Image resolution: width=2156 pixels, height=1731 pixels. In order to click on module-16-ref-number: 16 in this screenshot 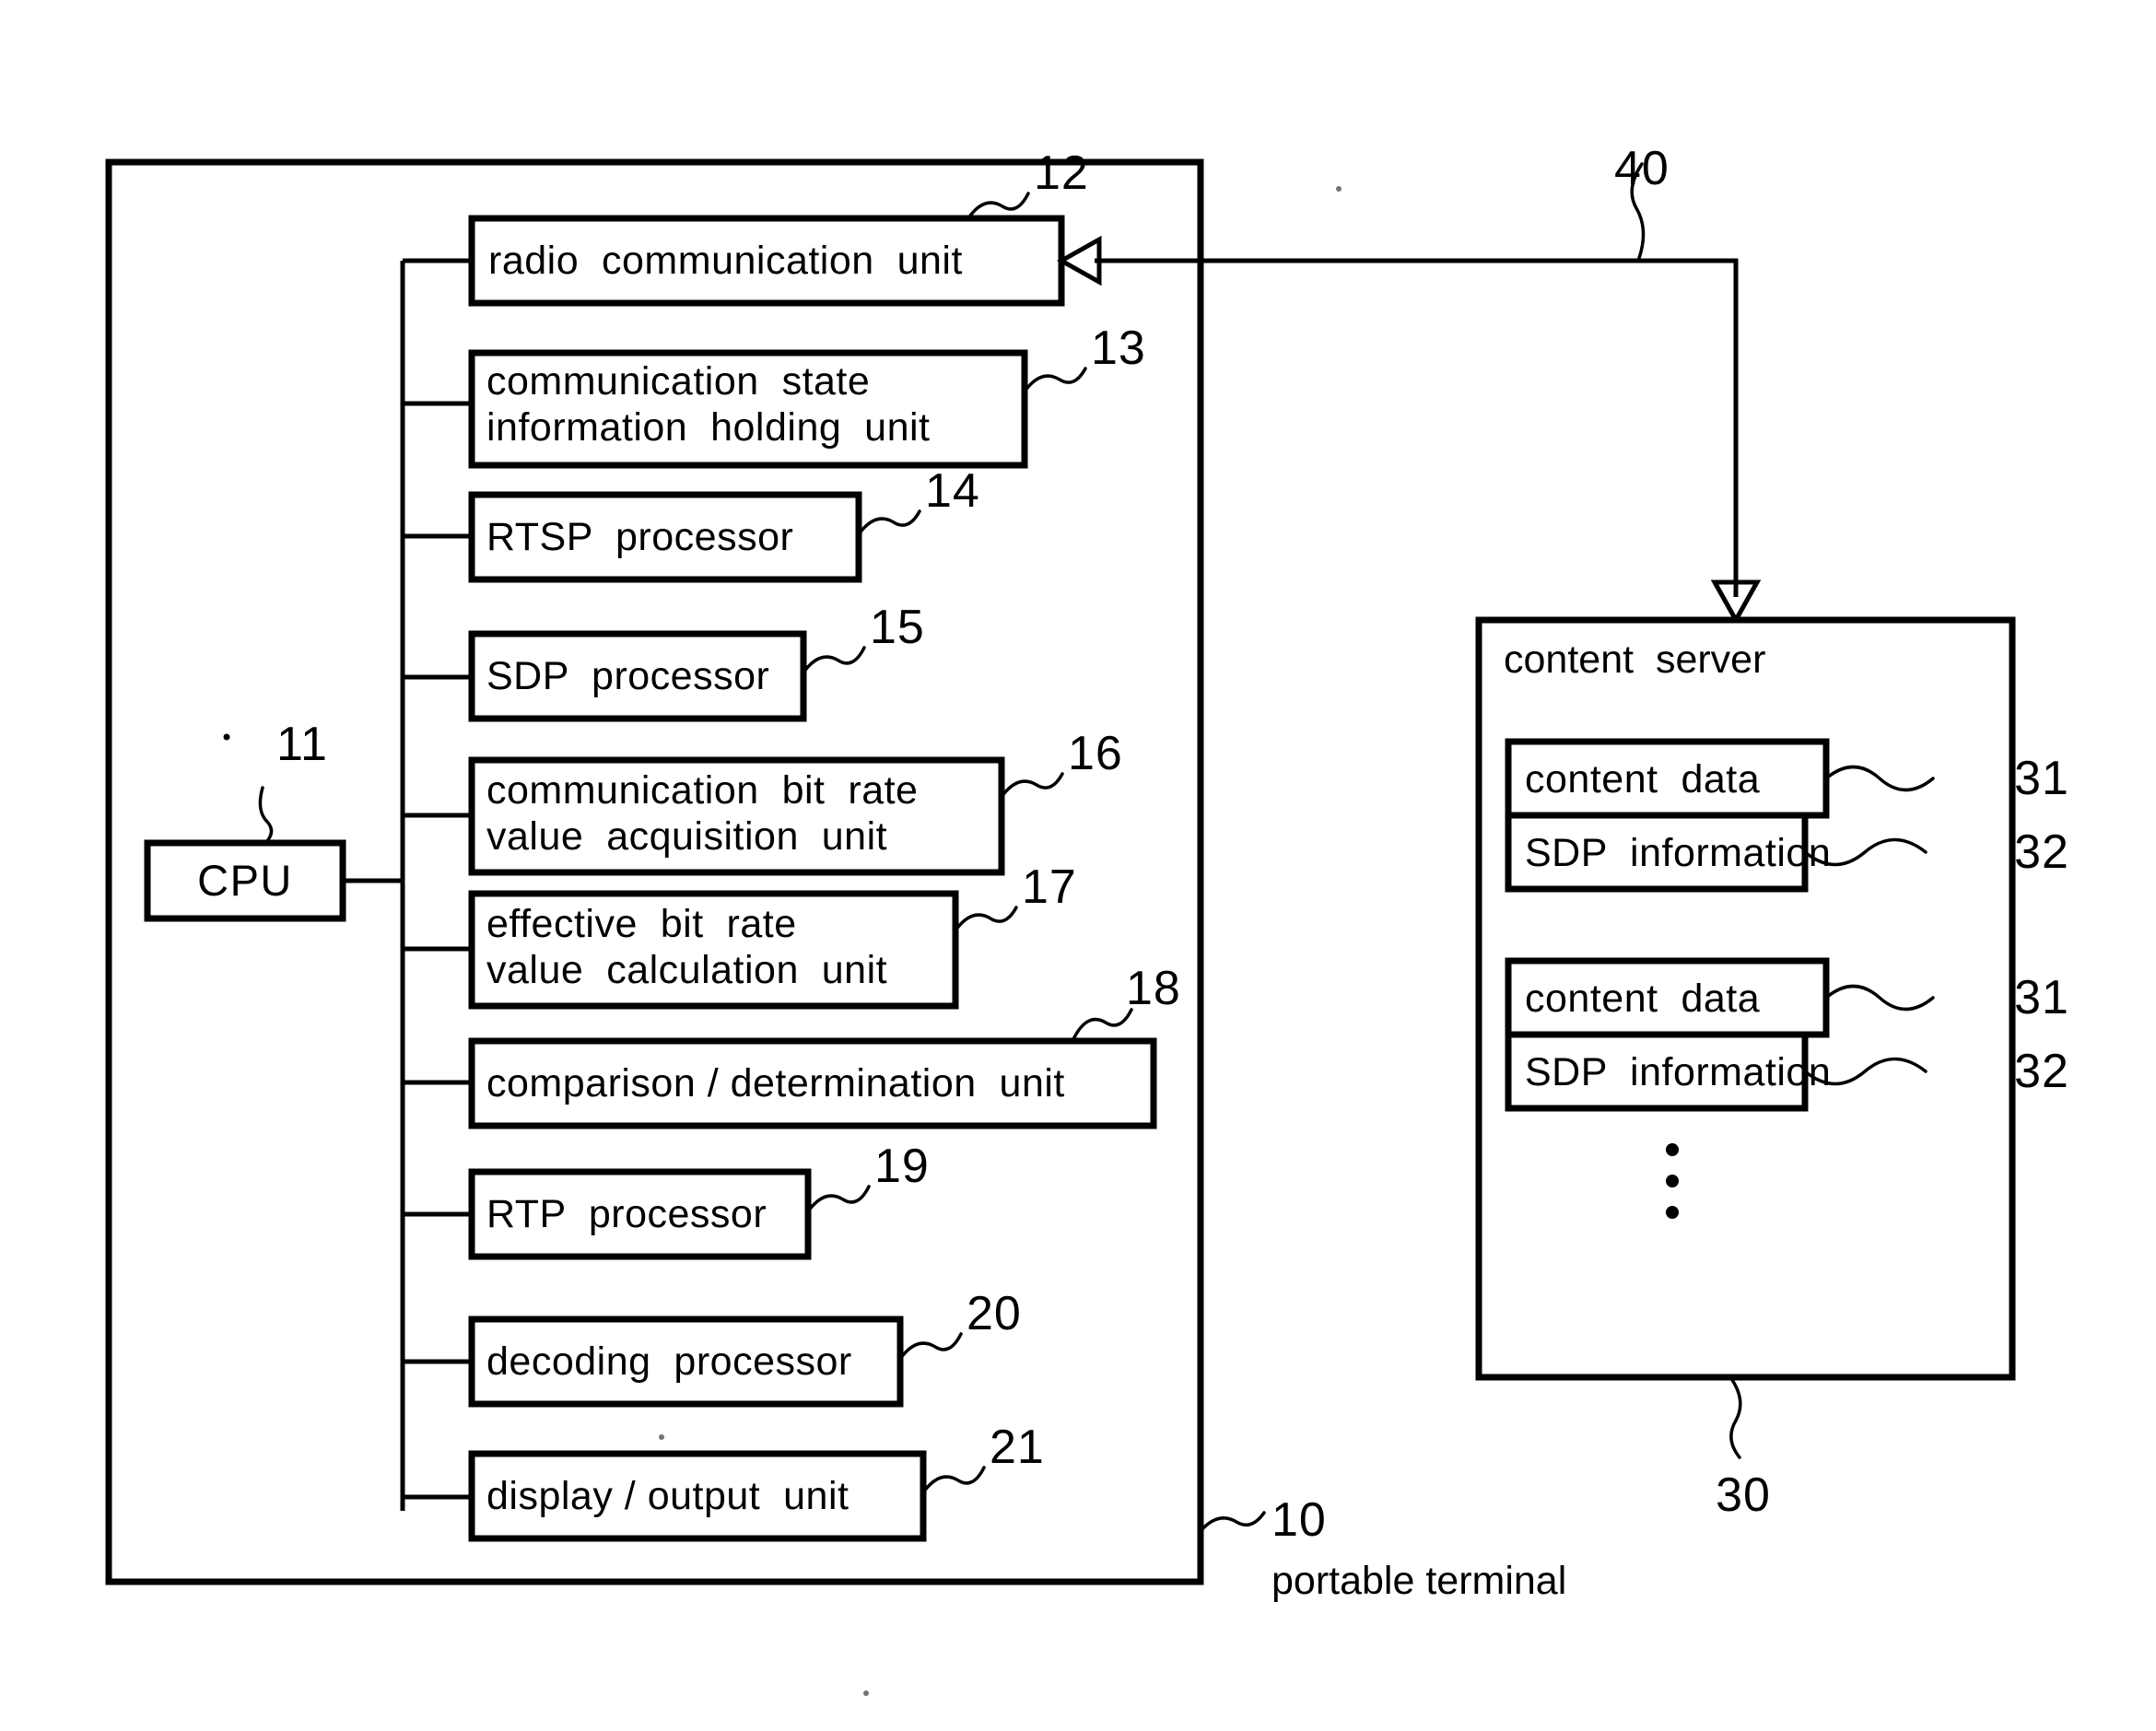, I will do `click(1095, 753)`.